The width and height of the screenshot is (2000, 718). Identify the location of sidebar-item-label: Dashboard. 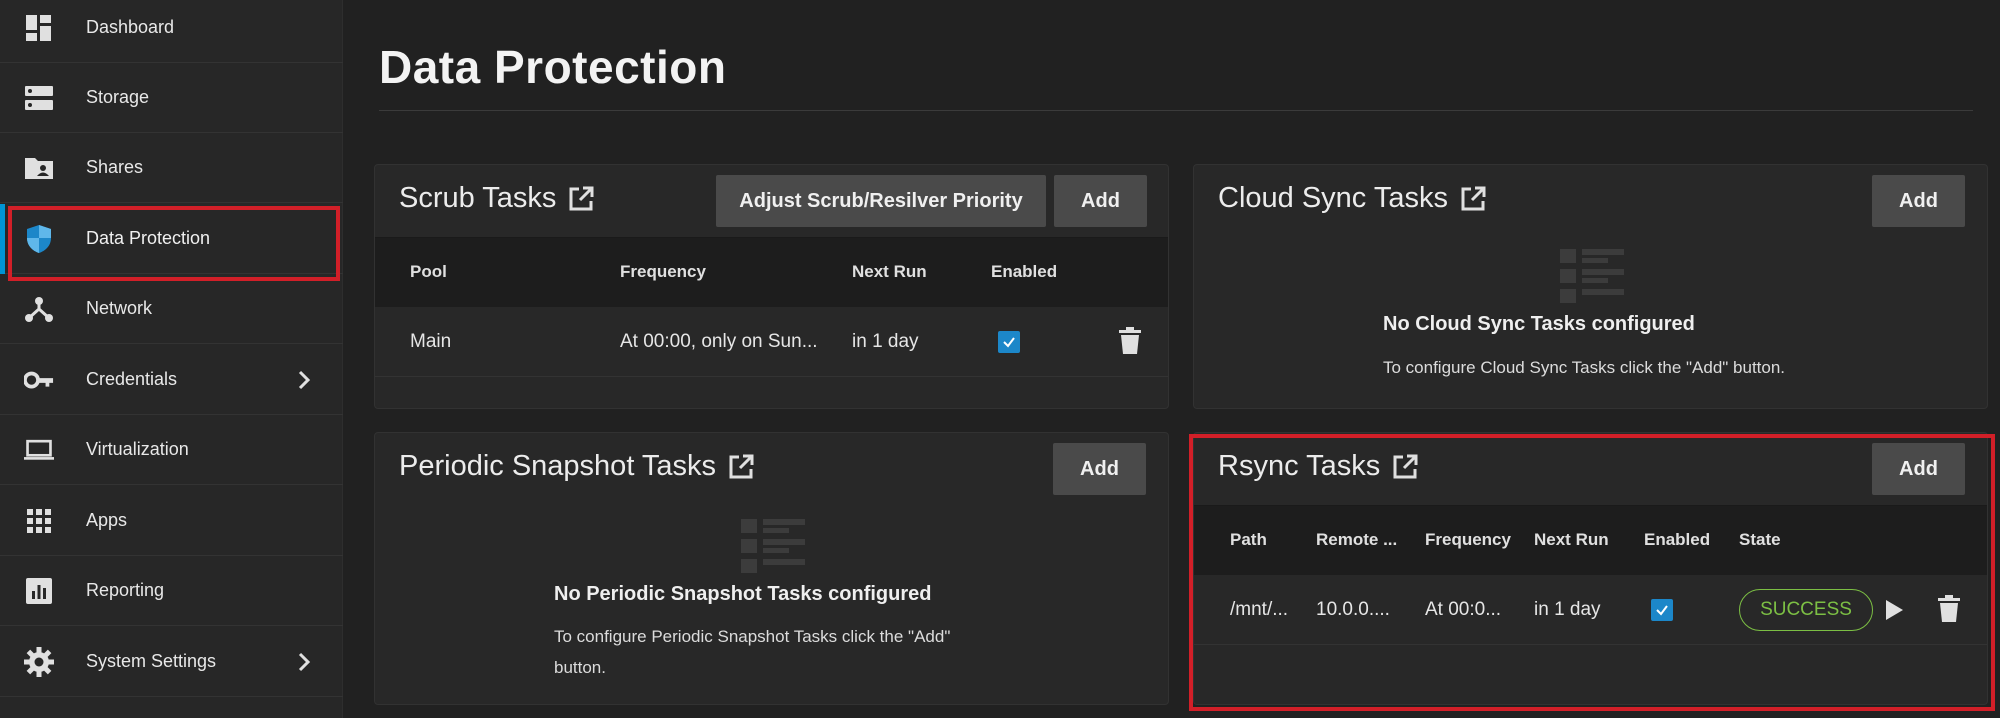
(130, 27).